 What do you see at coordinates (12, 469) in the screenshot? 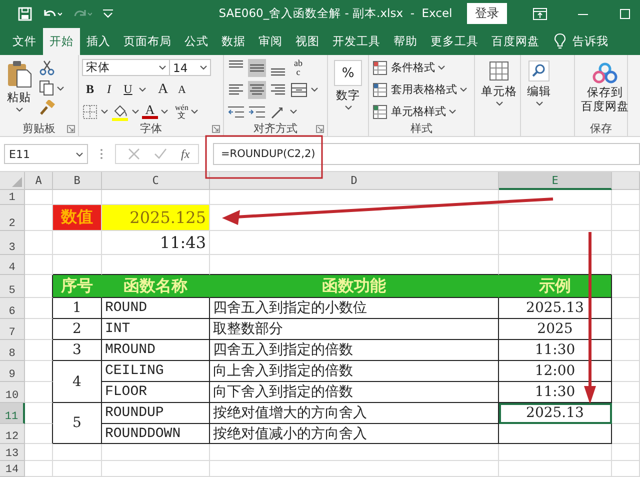
I see `row-header: 14` at bounding box center [12, 469].